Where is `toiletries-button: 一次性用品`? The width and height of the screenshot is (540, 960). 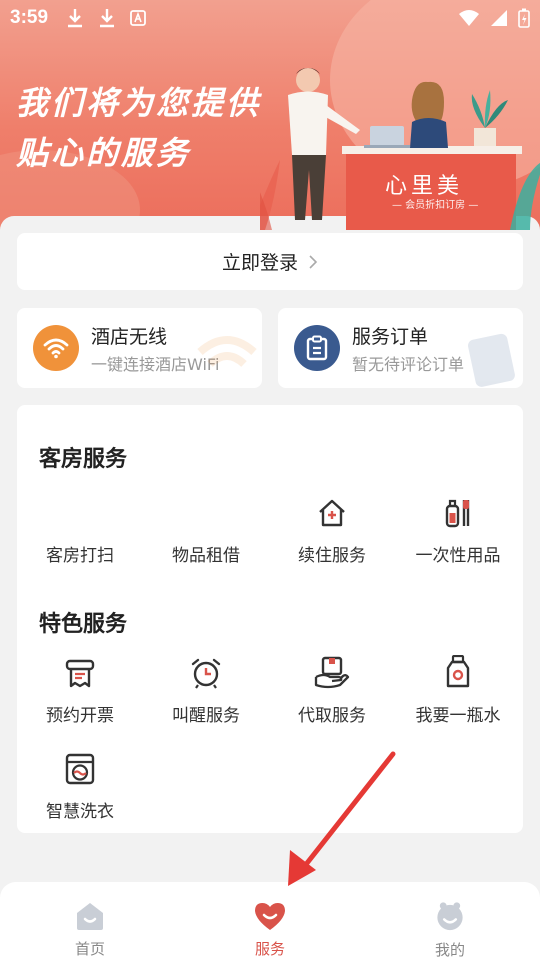
toiletries-button: 一次性用品 is located at coordinates (458, 529).